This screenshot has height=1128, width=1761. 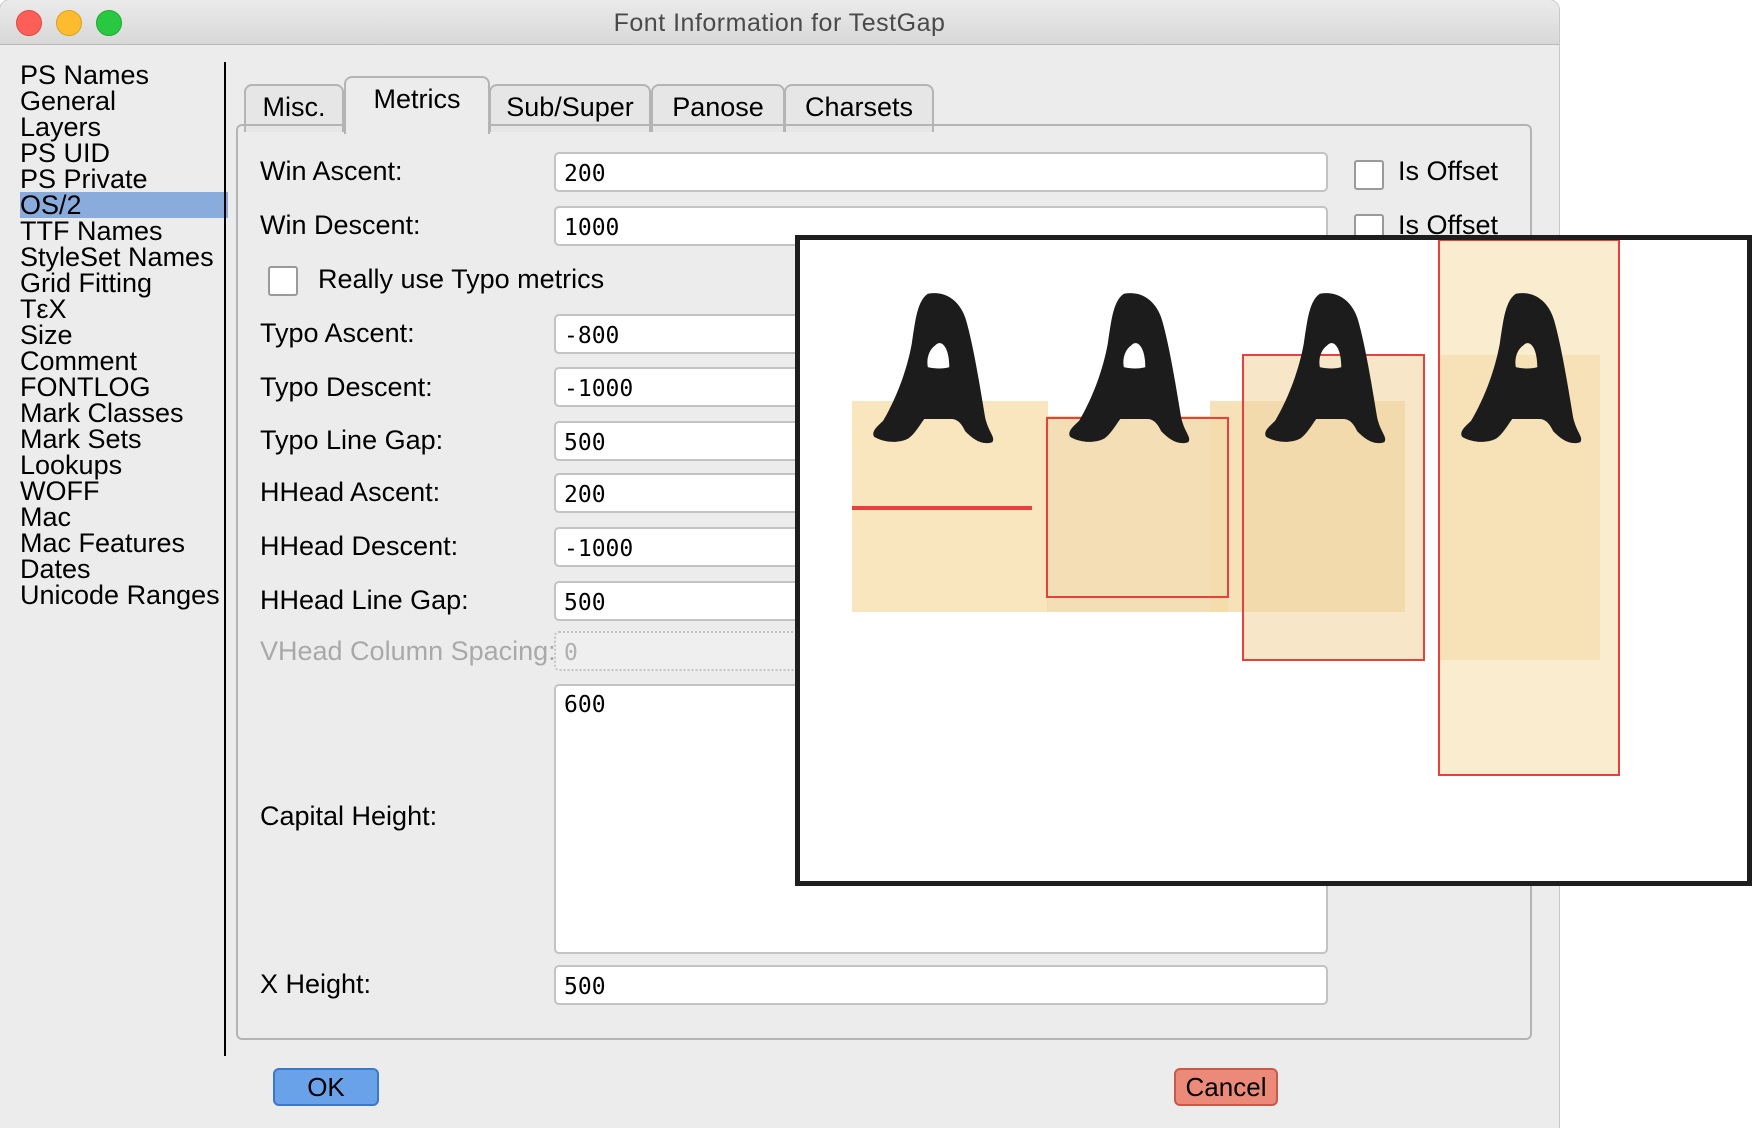 What do you see at coordinates (941, 985) in the screenshot?
I see `x-height-field: 500` at bounding box center [941, 985].